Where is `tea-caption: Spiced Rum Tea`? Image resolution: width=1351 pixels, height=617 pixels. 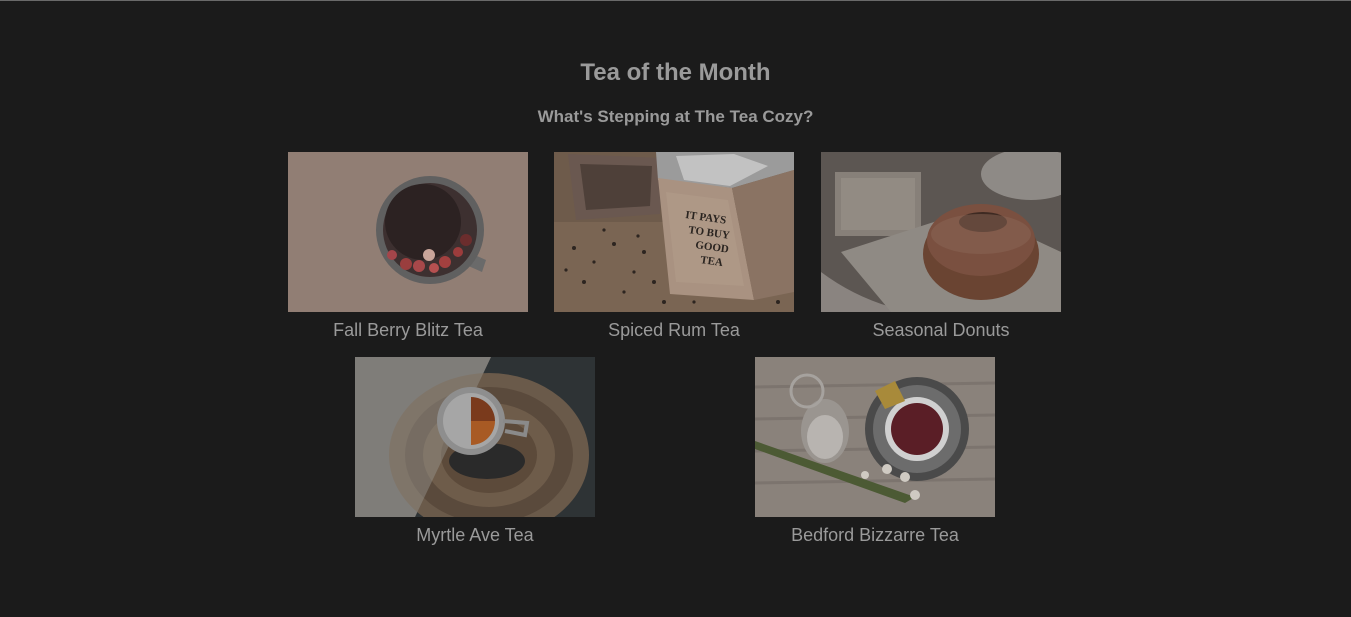
tea-caption: Spiced Rum Tea is located at coordinates (674, 330).